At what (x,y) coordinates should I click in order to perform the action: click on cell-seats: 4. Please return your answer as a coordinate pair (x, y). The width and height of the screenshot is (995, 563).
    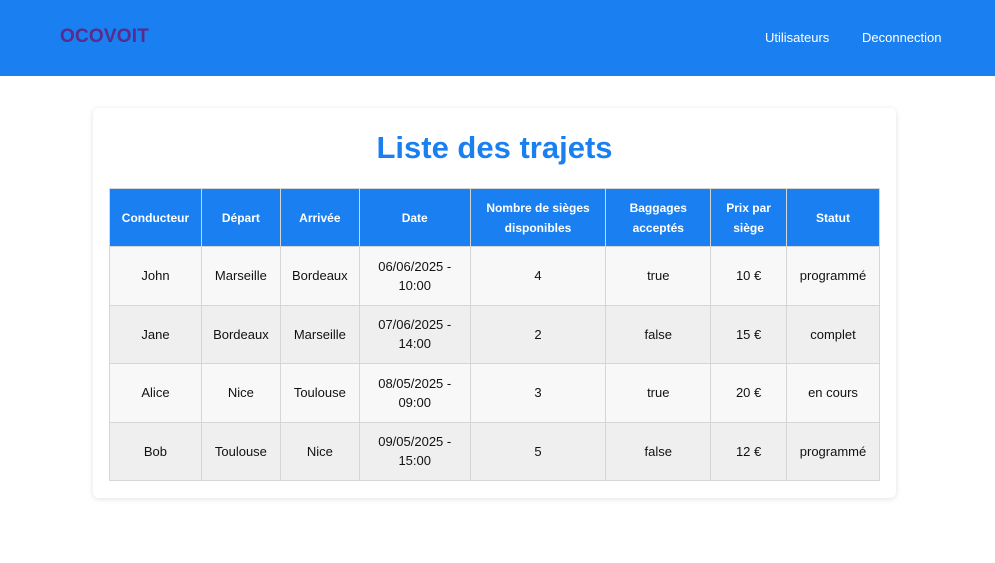
    Looking at the image, I should click on (538, 276).